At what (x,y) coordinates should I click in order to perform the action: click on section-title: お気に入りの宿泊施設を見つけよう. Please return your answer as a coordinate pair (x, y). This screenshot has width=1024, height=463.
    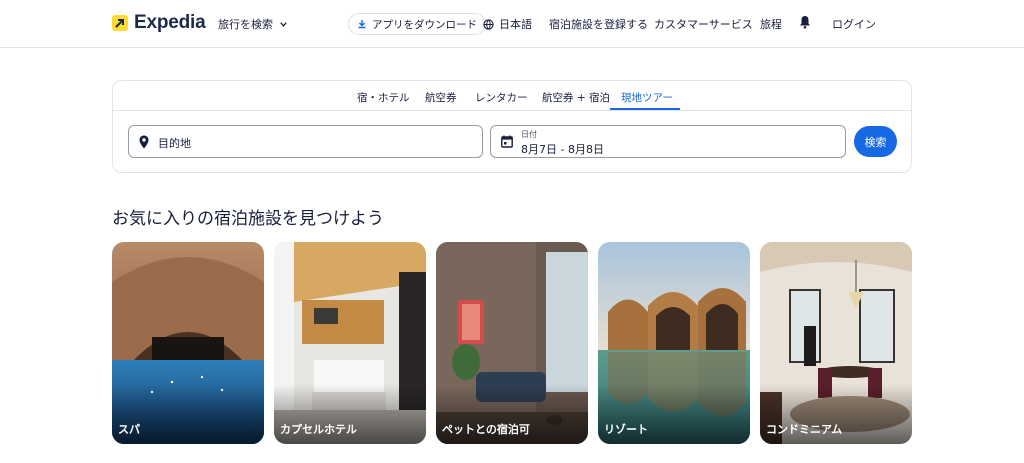
    Looking at the image, I should click on (248, 219).